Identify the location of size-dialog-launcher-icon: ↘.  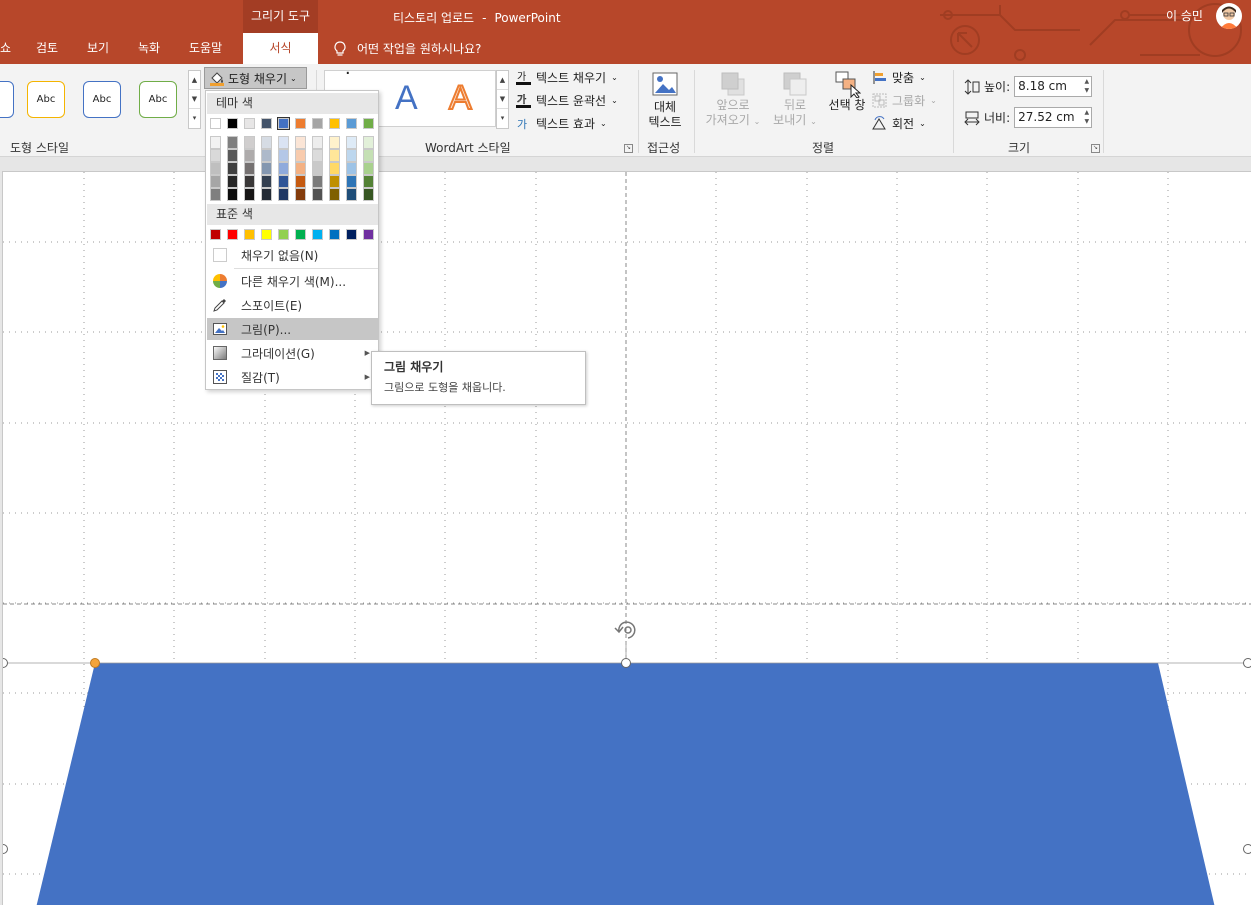
(1095, 148).